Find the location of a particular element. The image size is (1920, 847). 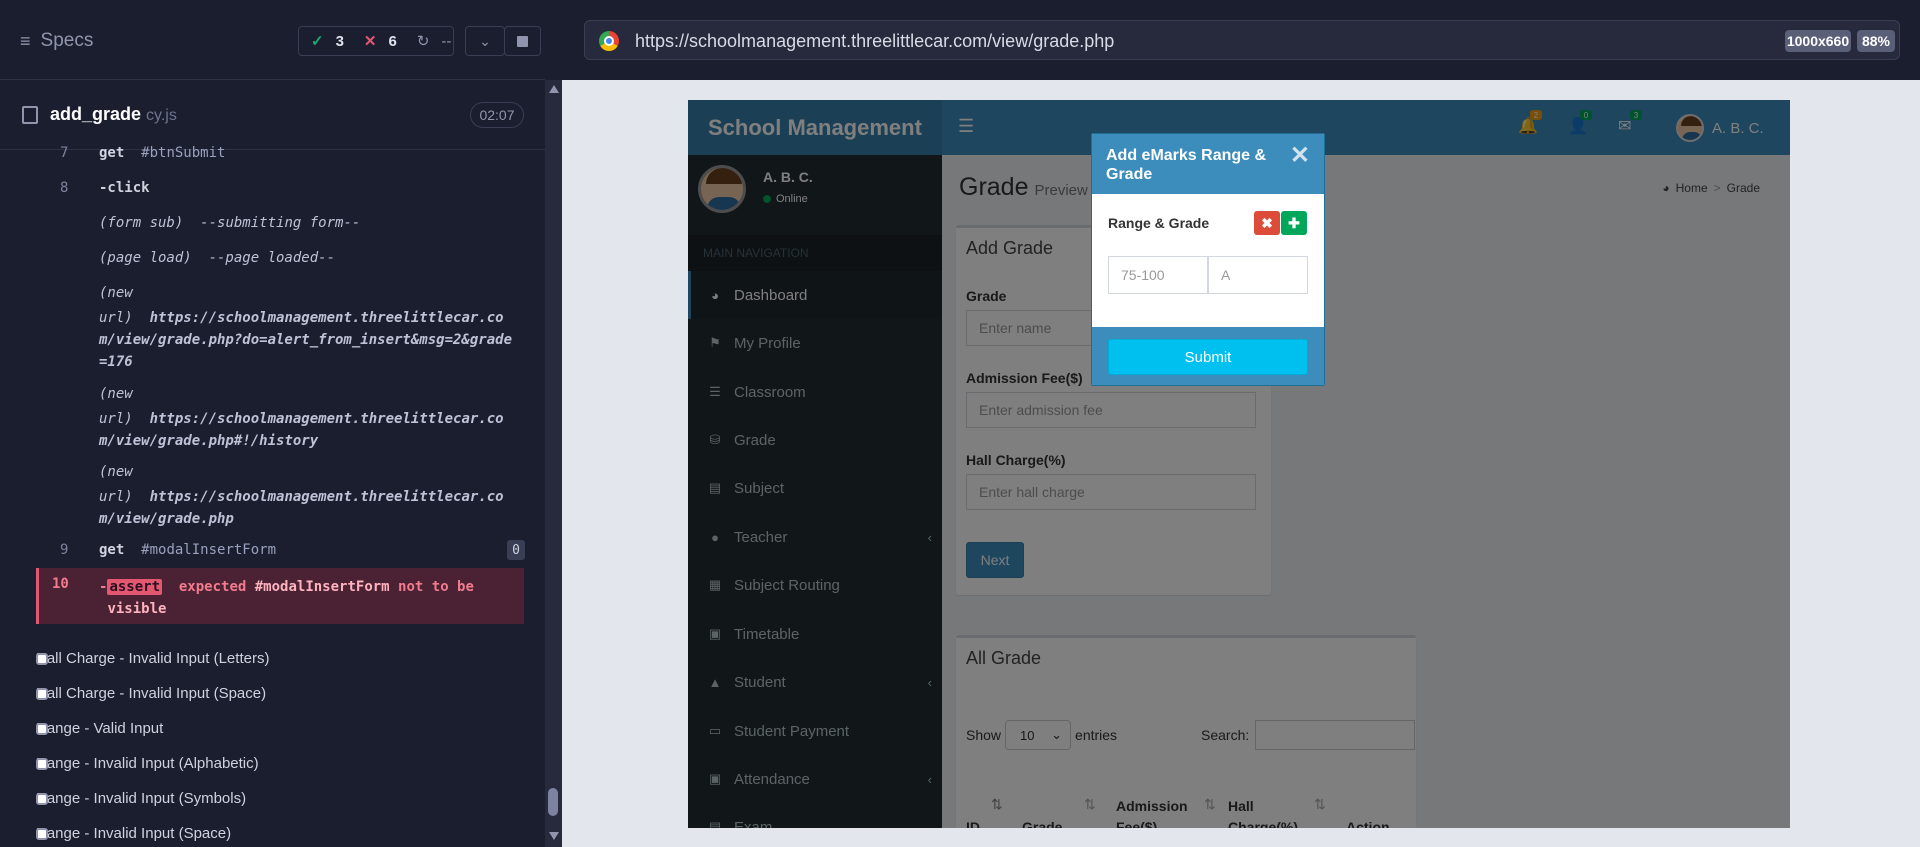

scroll-thumb is located at coordinates (553, 802).